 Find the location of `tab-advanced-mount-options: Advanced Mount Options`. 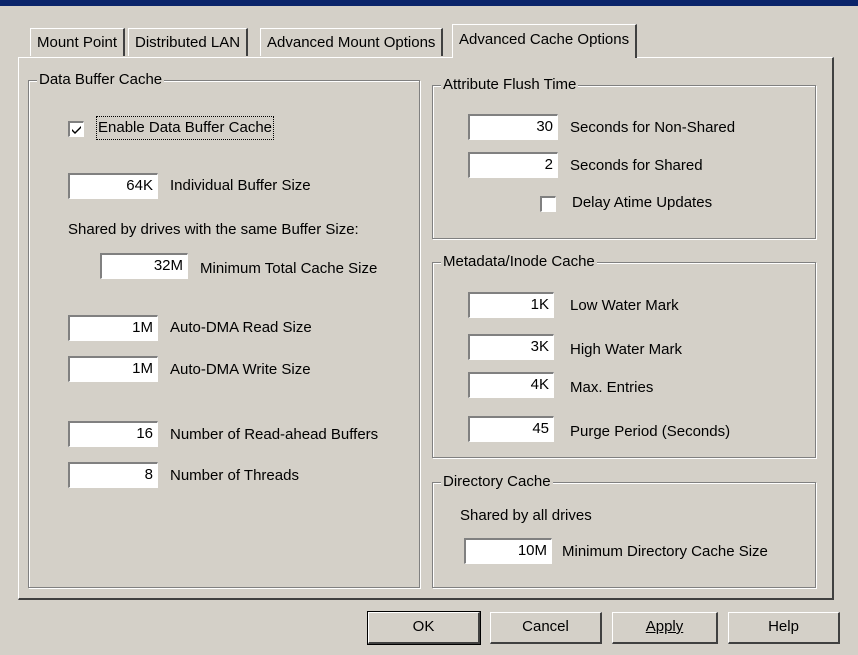

tab-advanced-mount-options: Advanced Mount Options is located at coordinates (352, 42).